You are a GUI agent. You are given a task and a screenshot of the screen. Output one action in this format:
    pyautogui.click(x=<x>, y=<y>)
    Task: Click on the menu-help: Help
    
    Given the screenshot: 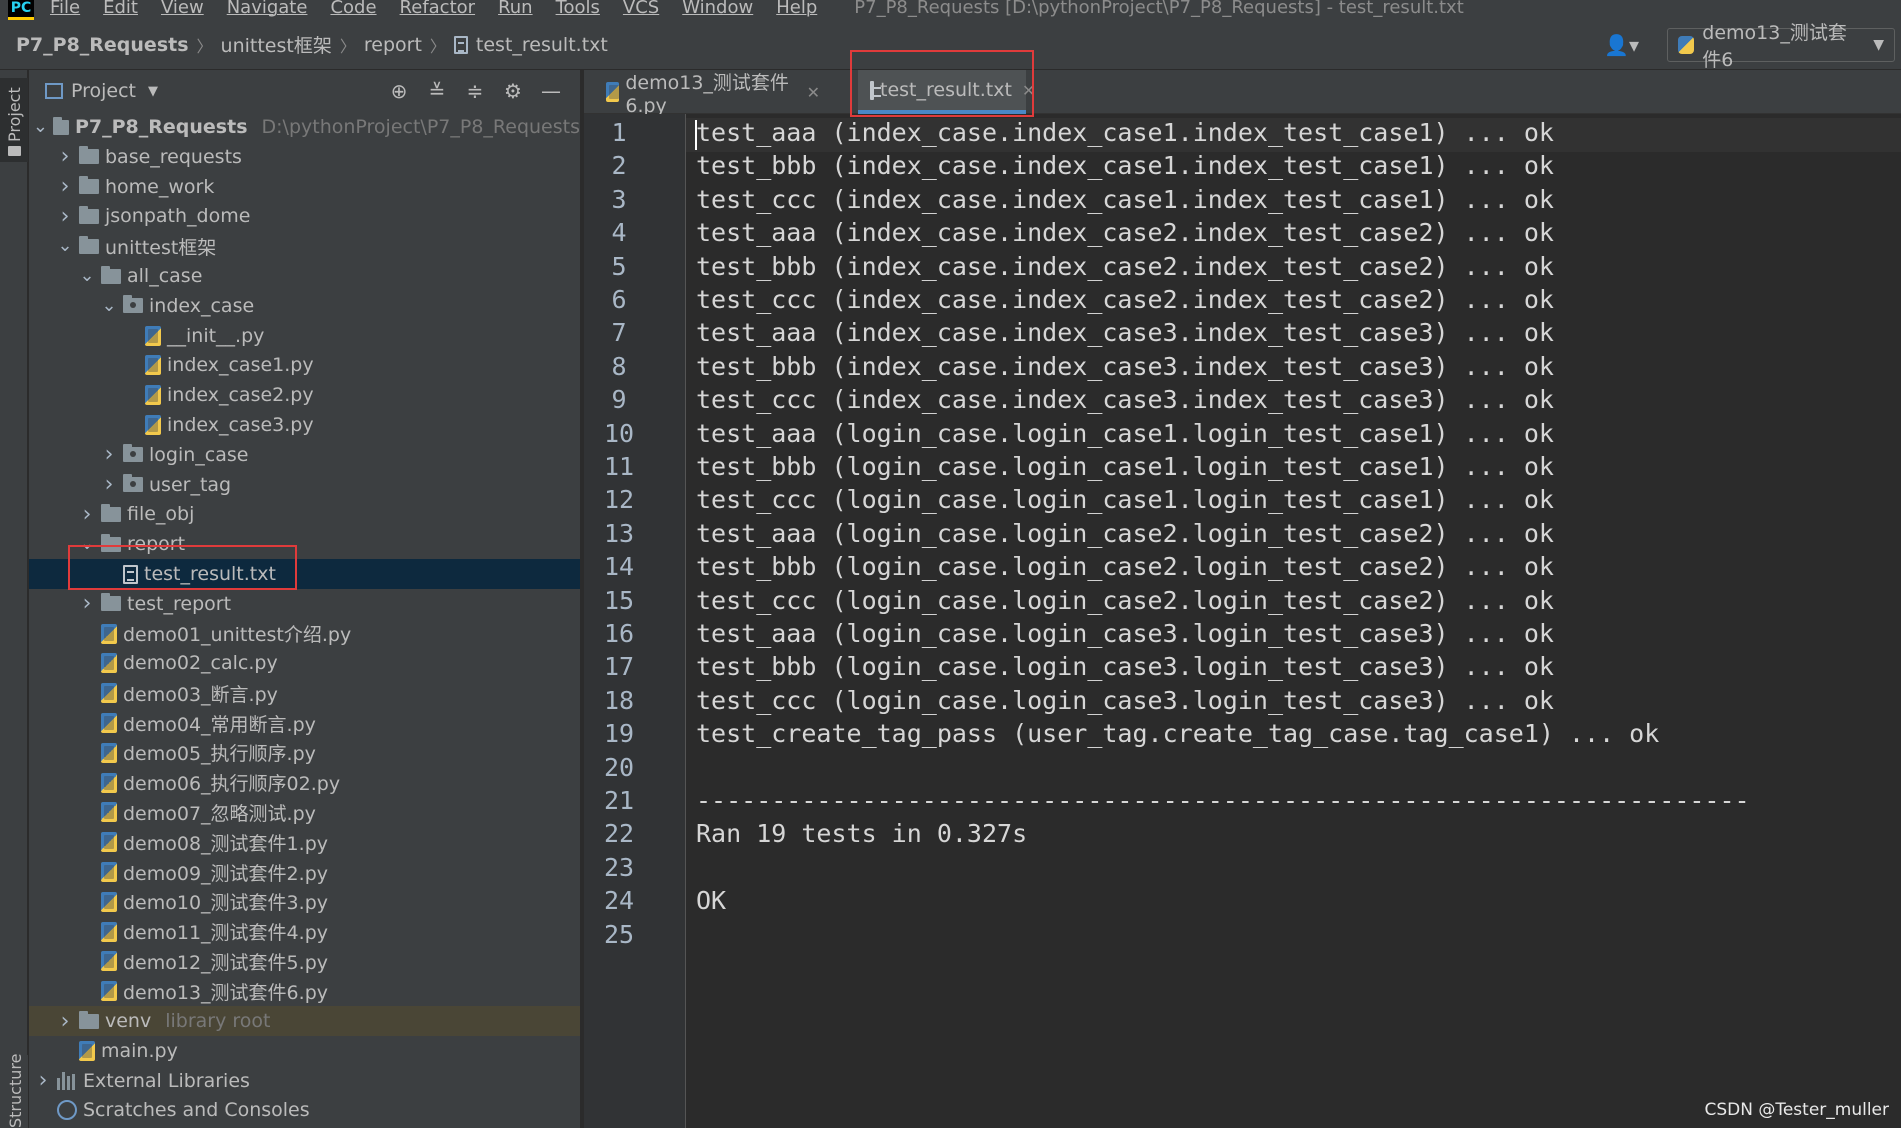 What is the action you would take?
    pyautogui.click(x=796, y=8)
    